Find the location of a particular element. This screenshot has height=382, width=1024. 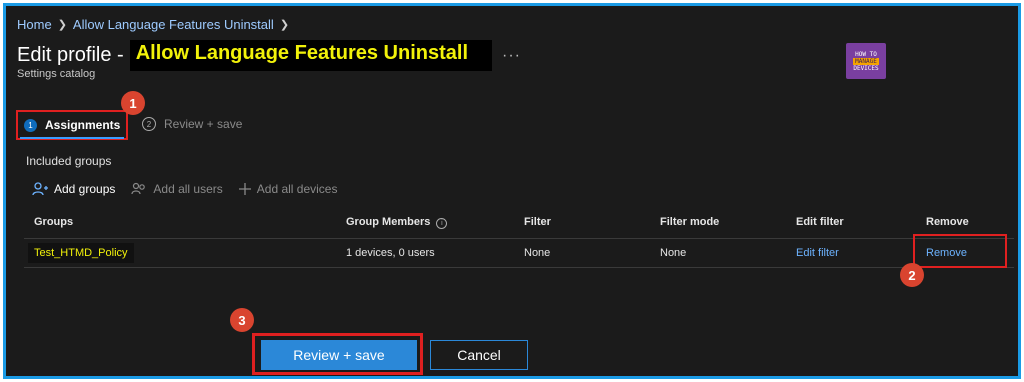

review-save-button: Review + save is located at coordinates (339, 355).